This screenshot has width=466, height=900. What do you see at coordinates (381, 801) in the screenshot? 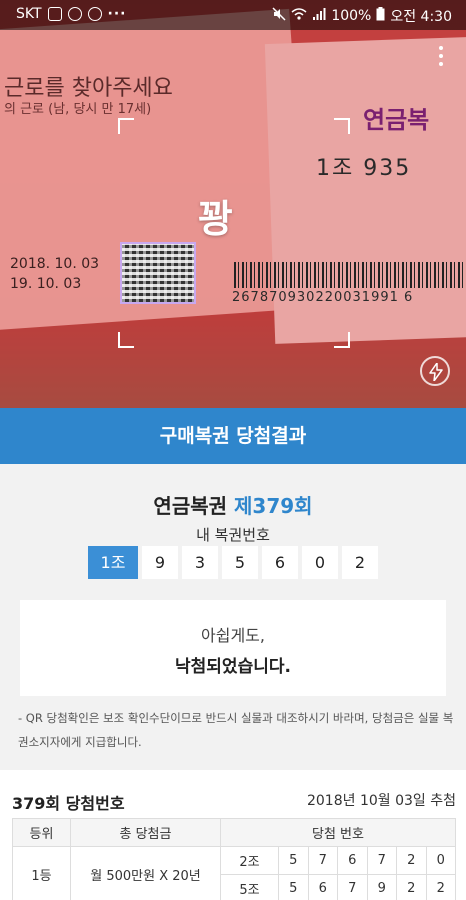
I see `draw-date: 2018년 10월 03일 추첨` at bounding box center [381, 801].